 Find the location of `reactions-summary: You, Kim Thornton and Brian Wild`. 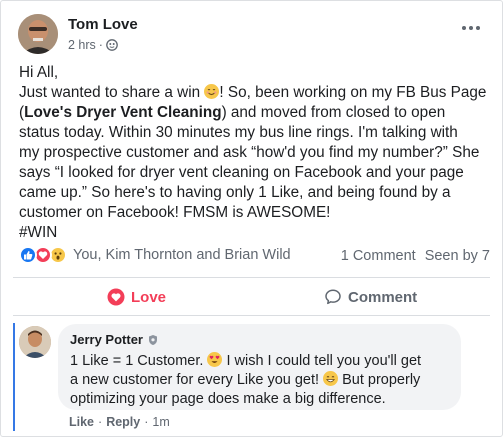

reactions-summary: You, Kim Thornton and Brian Wild is located at coordinates (155, 255).